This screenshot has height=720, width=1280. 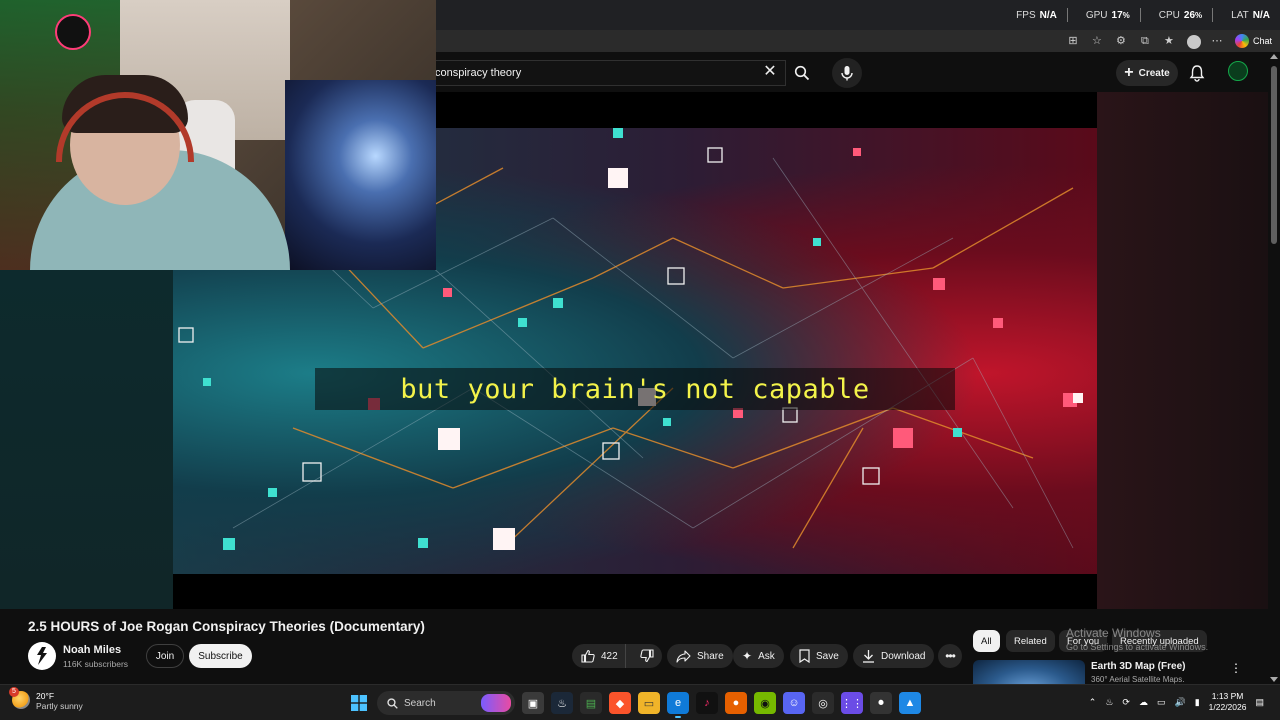 I want to click on sync-tray-icon: ⟳, so click(x=1126, y=702).